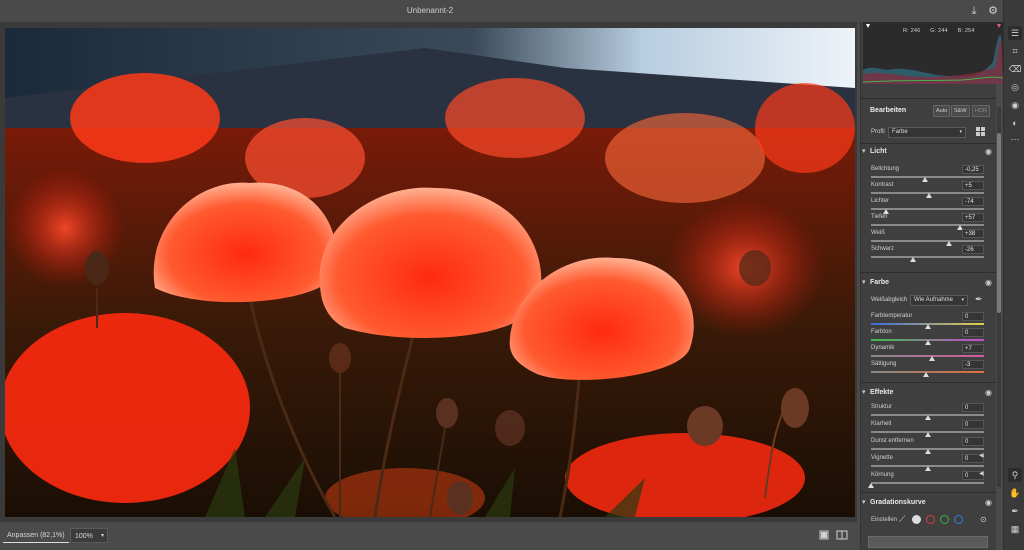  What do you see at coordinates (1015, 529) in the screenshot?
I see `grid-icon: ▦` at bounding box center [1015, 529].